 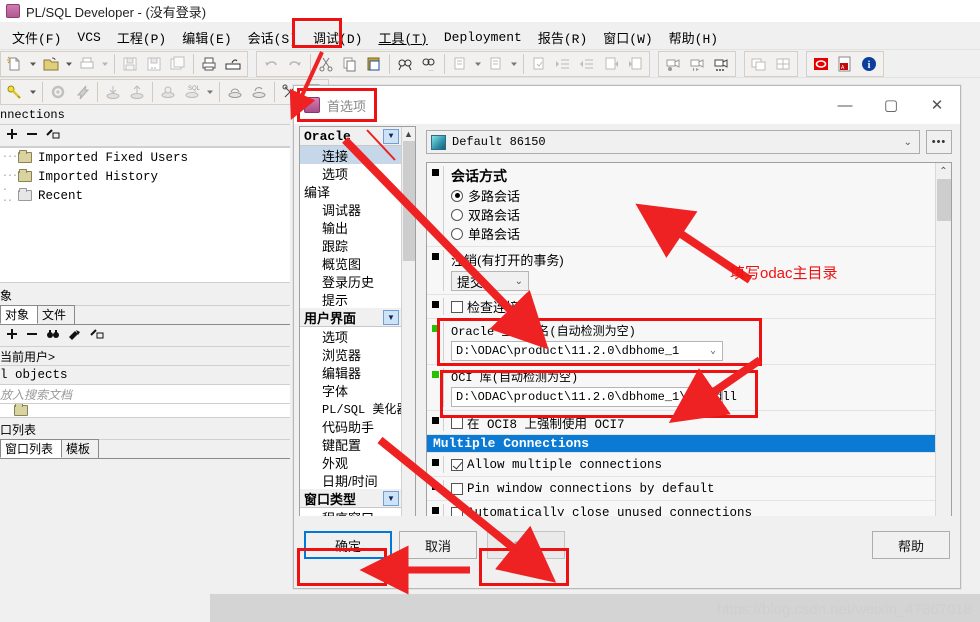 What do you see at coordinates (36, 37) in the screenshot?
I see `menu-file: 文件(F)` at bounding box center [36, 37].